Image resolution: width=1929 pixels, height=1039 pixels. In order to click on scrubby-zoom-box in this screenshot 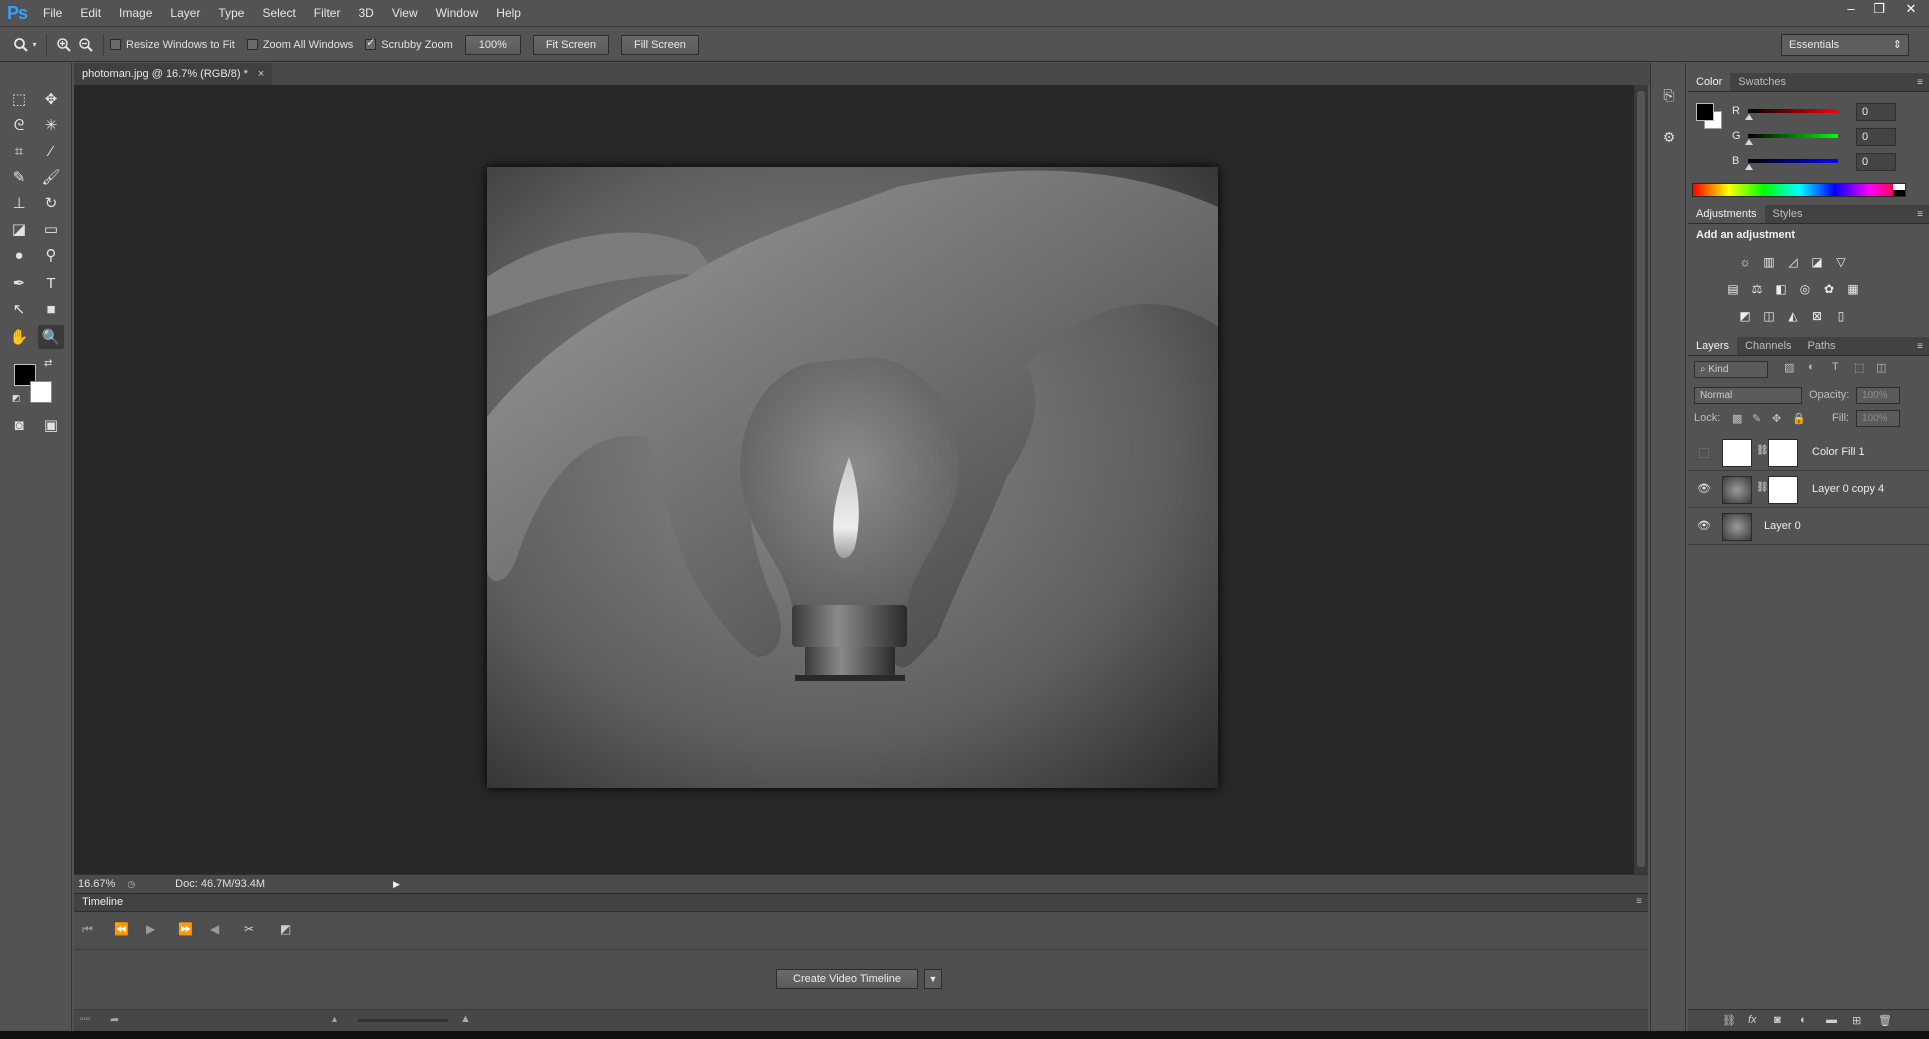, I will do `click(371, 43)`.